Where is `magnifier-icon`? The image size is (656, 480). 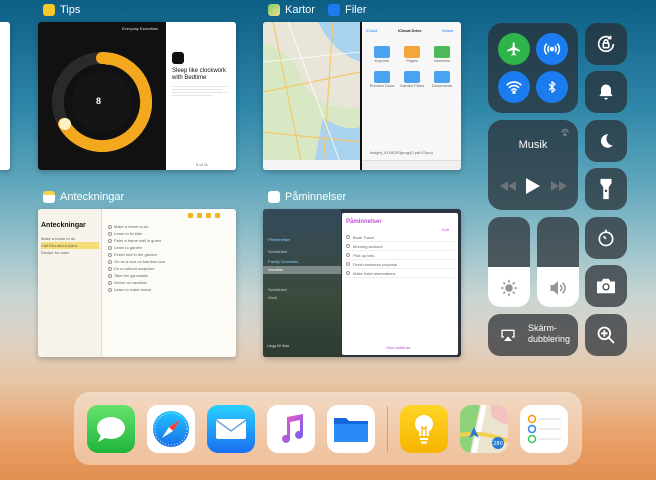
magnifier-icon is located at coordinates (606, 335).